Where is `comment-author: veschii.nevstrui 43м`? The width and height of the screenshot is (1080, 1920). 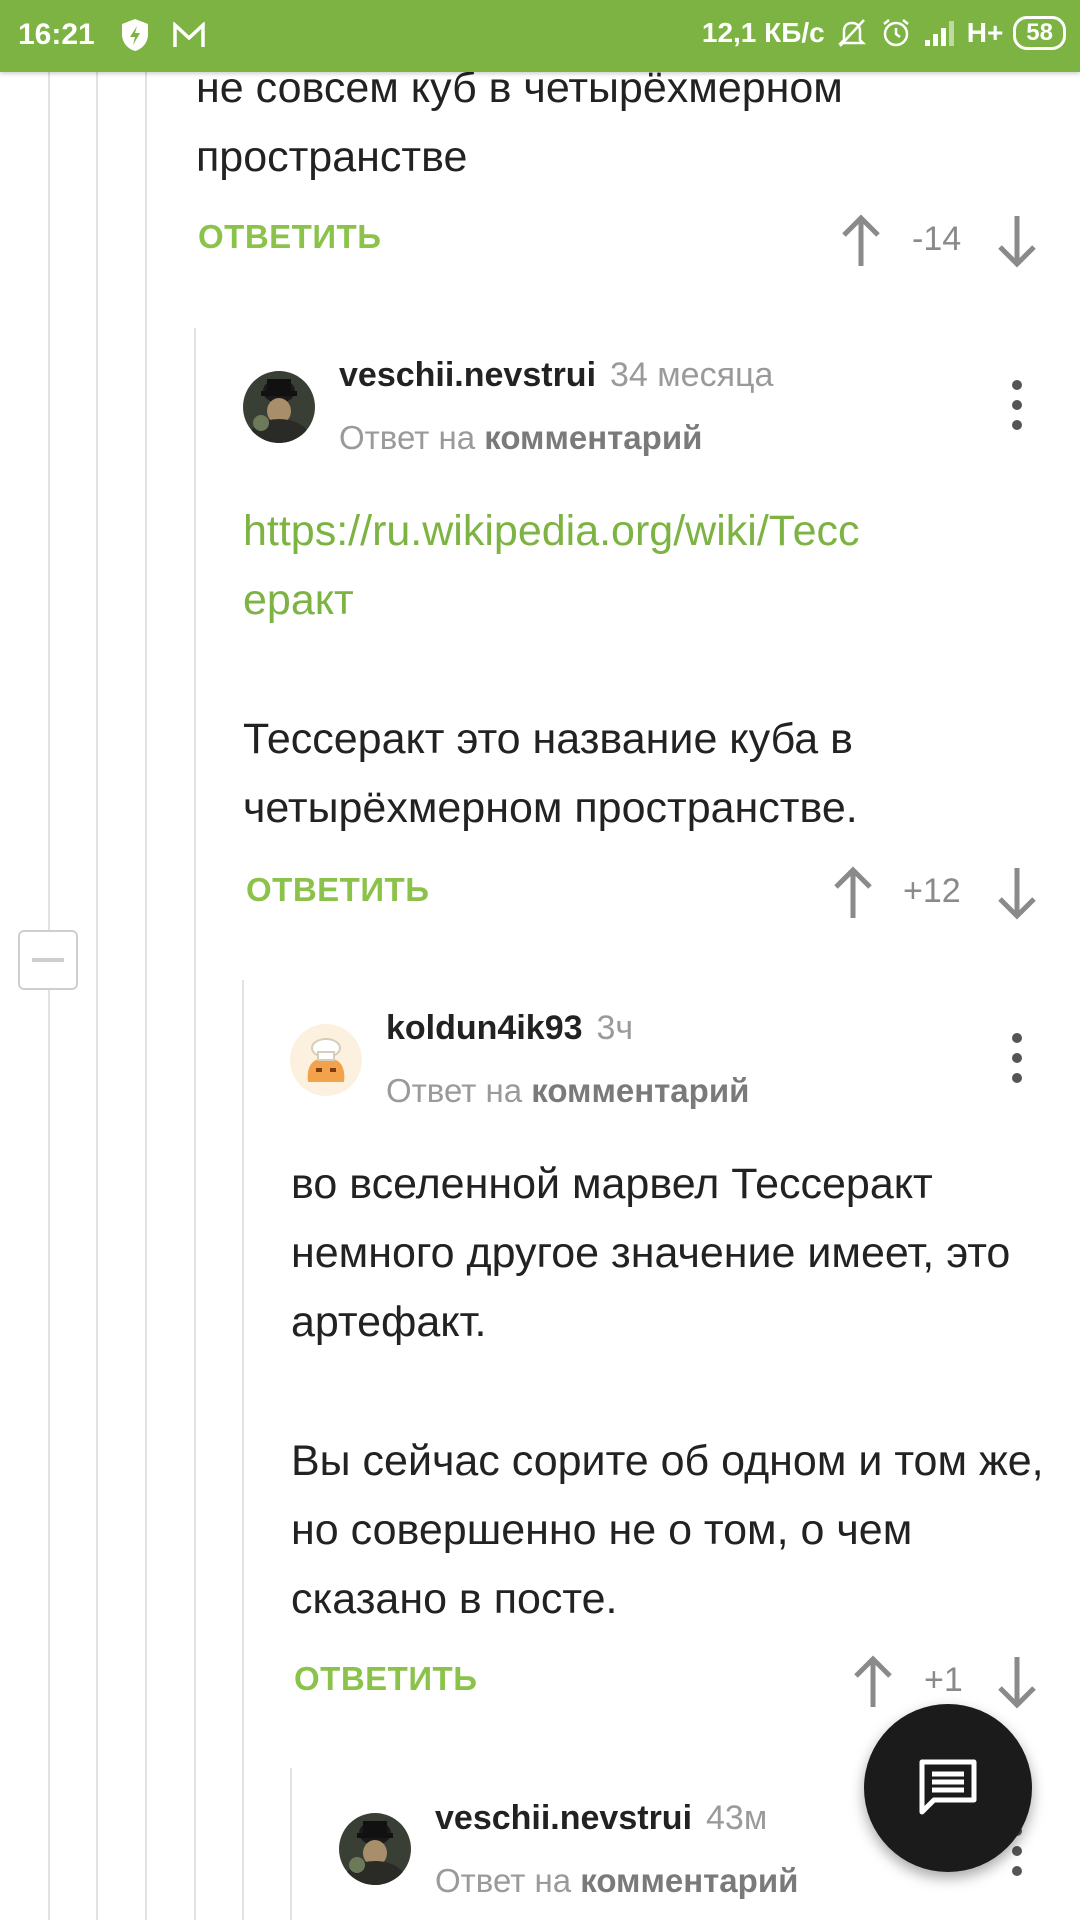 comment-author: veschii.nevstrui 43м is located at coordinates (601, 1818).